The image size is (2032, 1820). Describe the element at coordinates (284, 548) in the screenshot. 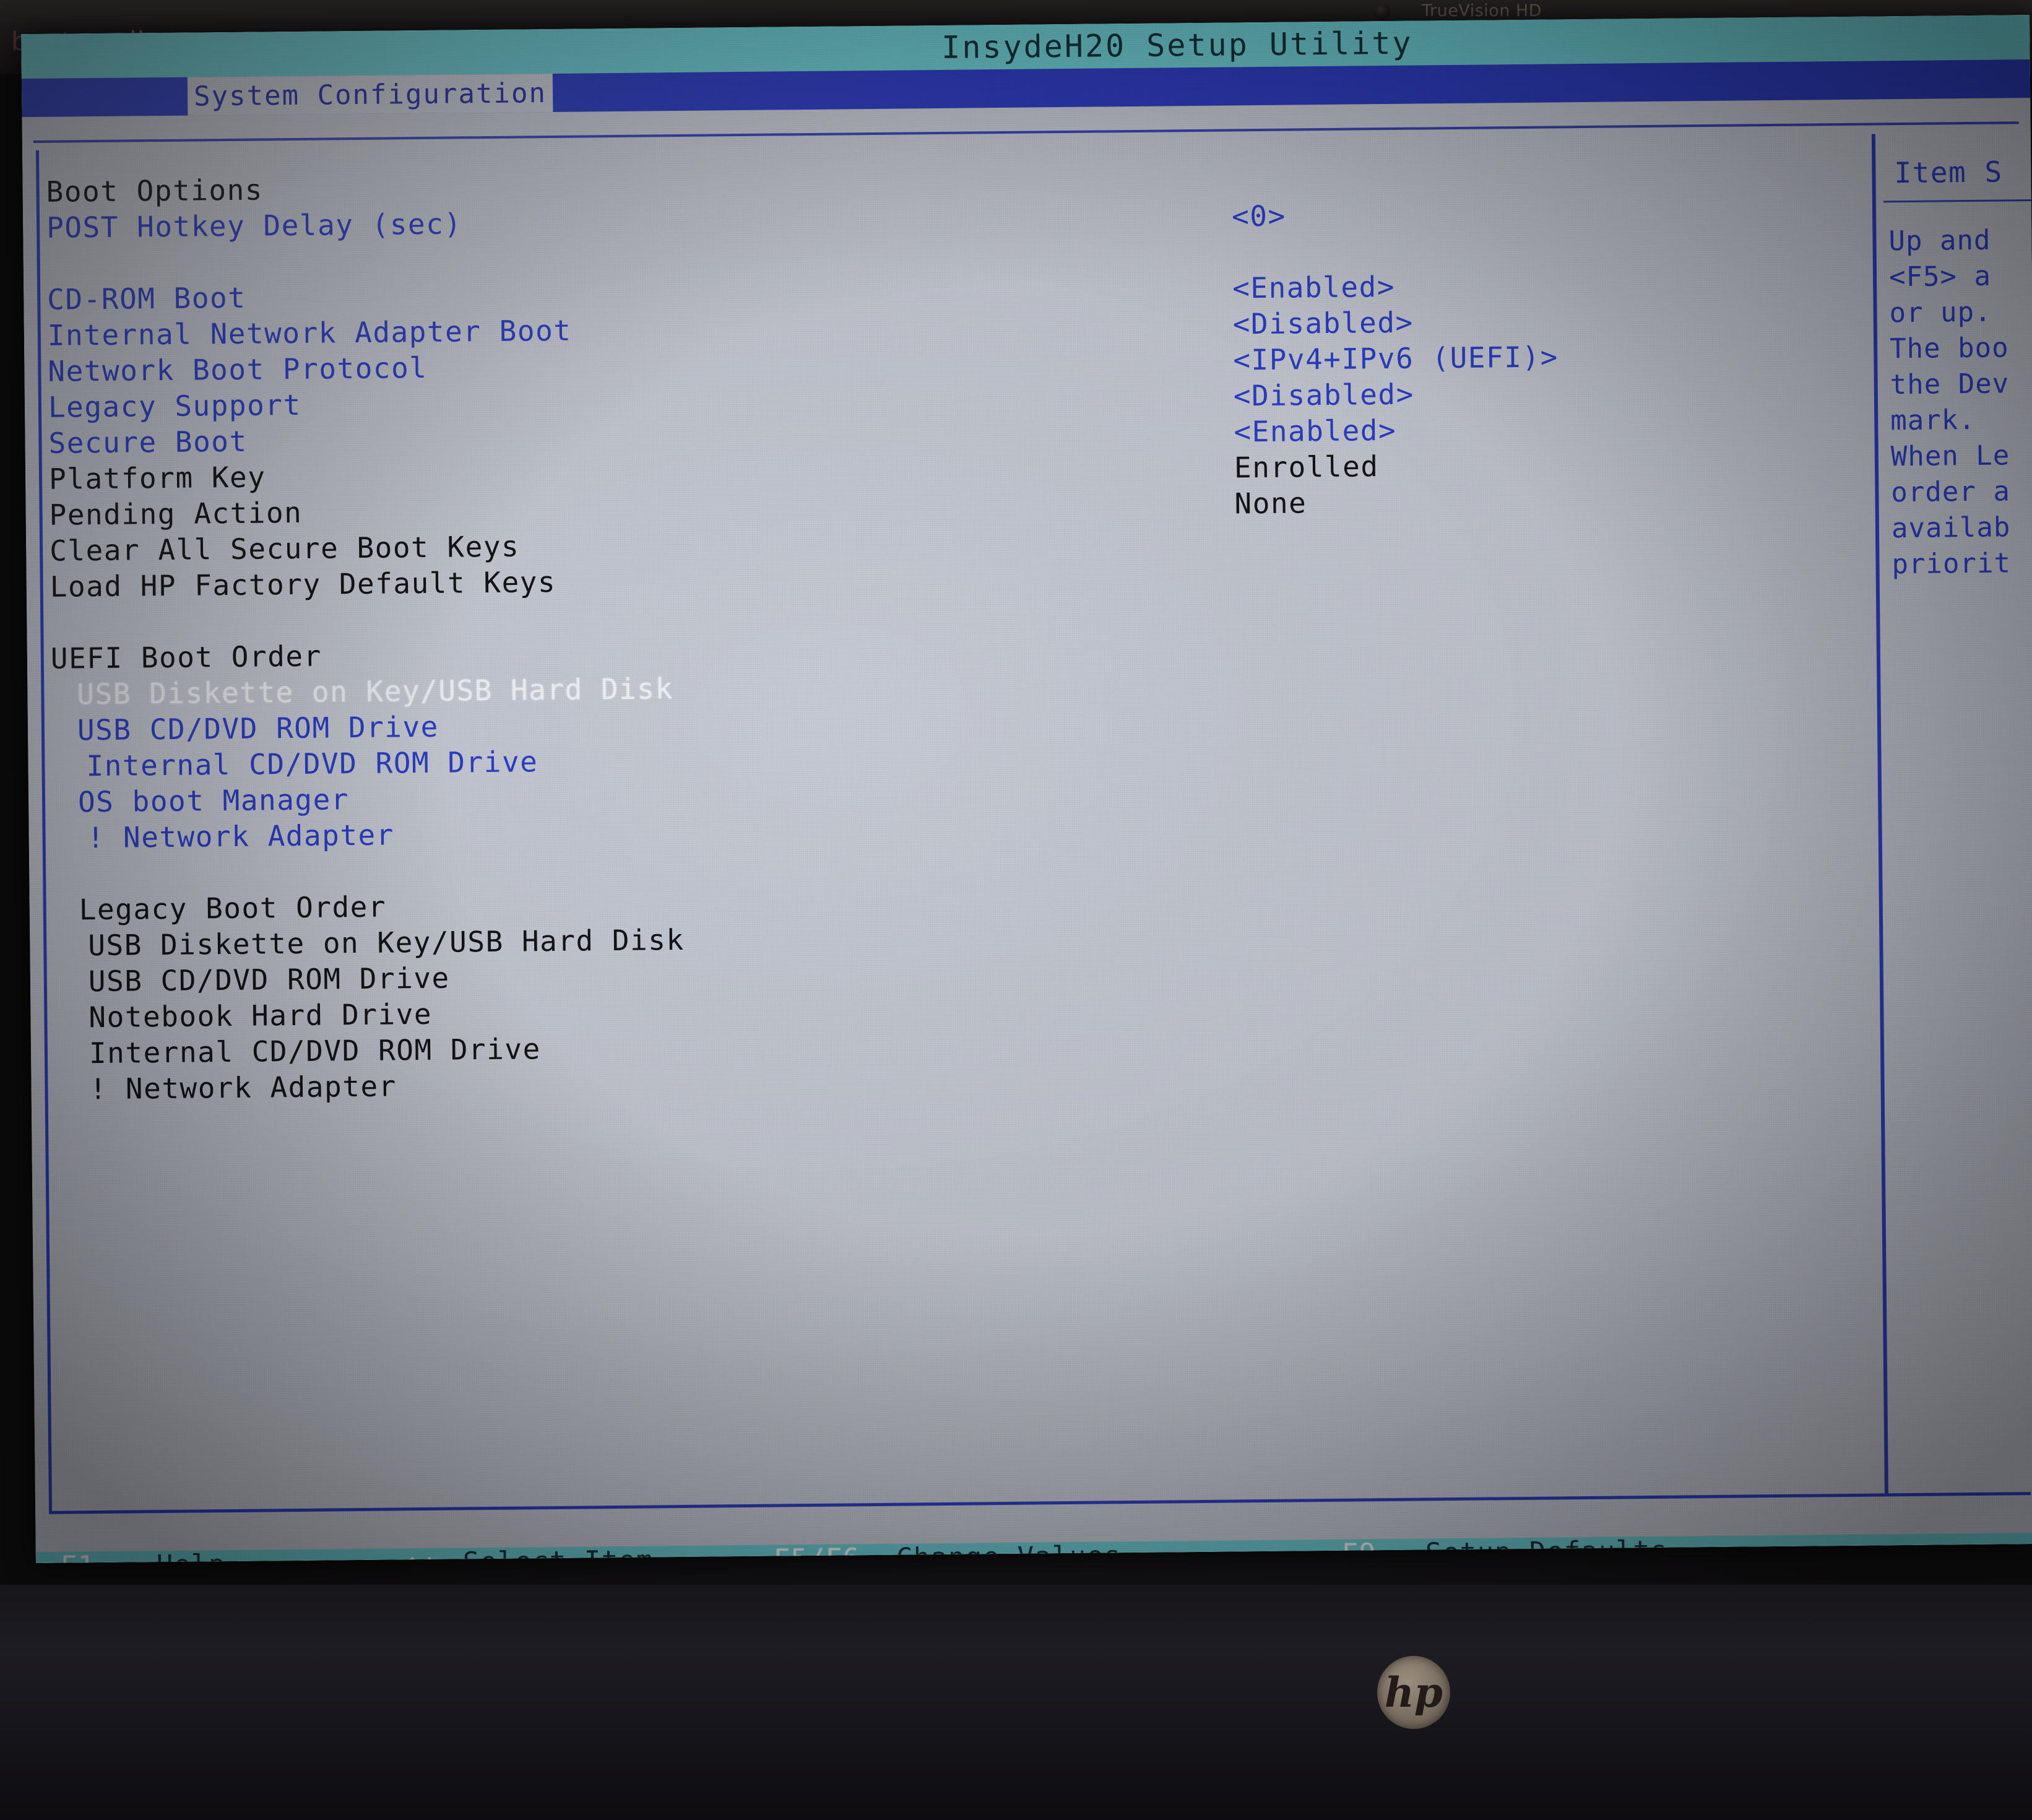

I see `setting-label: Clear All Secure Boot Keys` at that location.